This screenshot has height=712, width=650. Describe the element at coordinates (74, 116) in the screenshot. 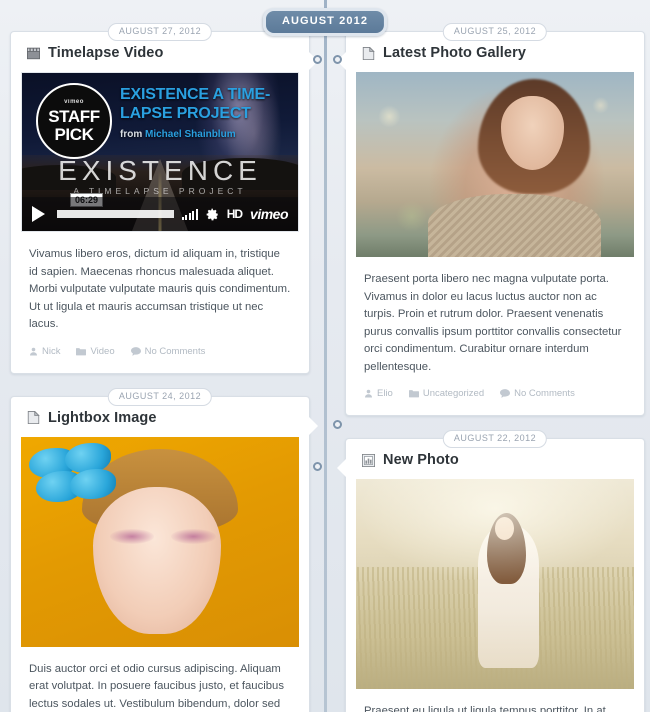

I see `staff-pick-line1: STAFF` at that location.